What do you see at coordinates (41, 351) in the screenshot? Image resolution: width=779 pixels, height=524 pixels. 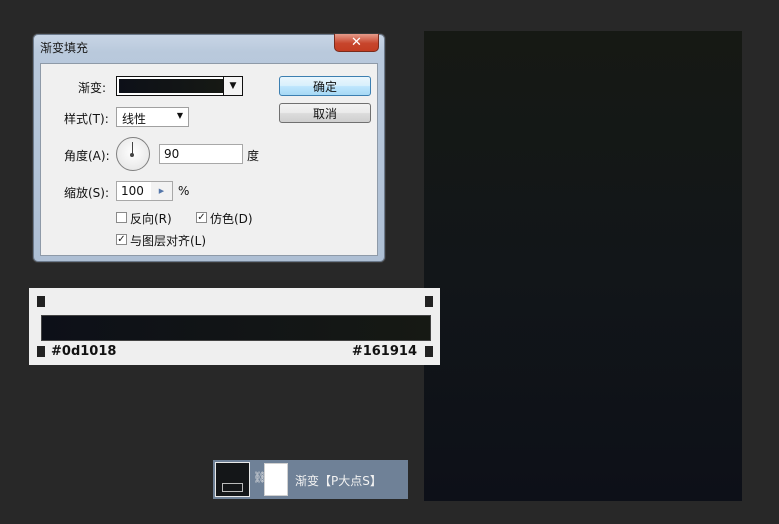 I see `color-stop-left` at bounding box center [41, 351].